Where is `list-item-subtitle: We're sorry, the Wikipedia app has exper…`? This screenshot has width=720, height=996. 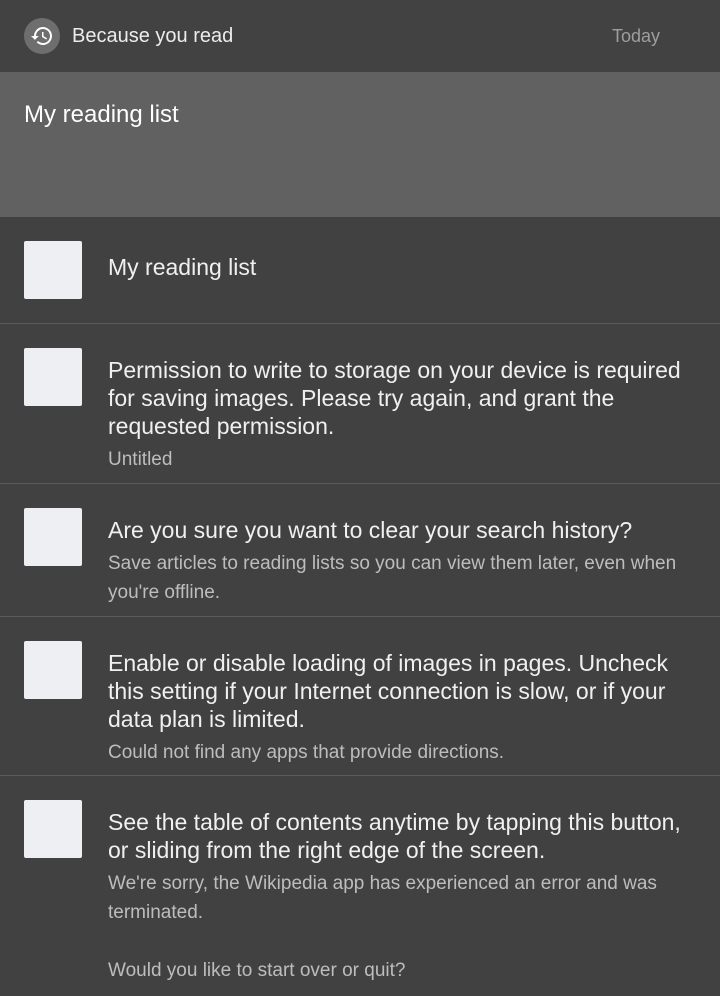 list-item-subtitle: We're sorry, the Wikipedia app has exper… is located at coordinates (382, 927).